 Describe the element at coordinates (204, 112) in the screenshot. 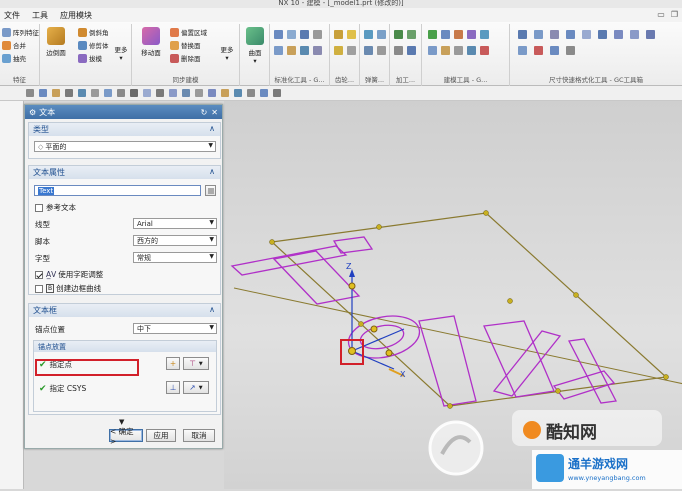

I see `reset-icon: ↻` at that location.